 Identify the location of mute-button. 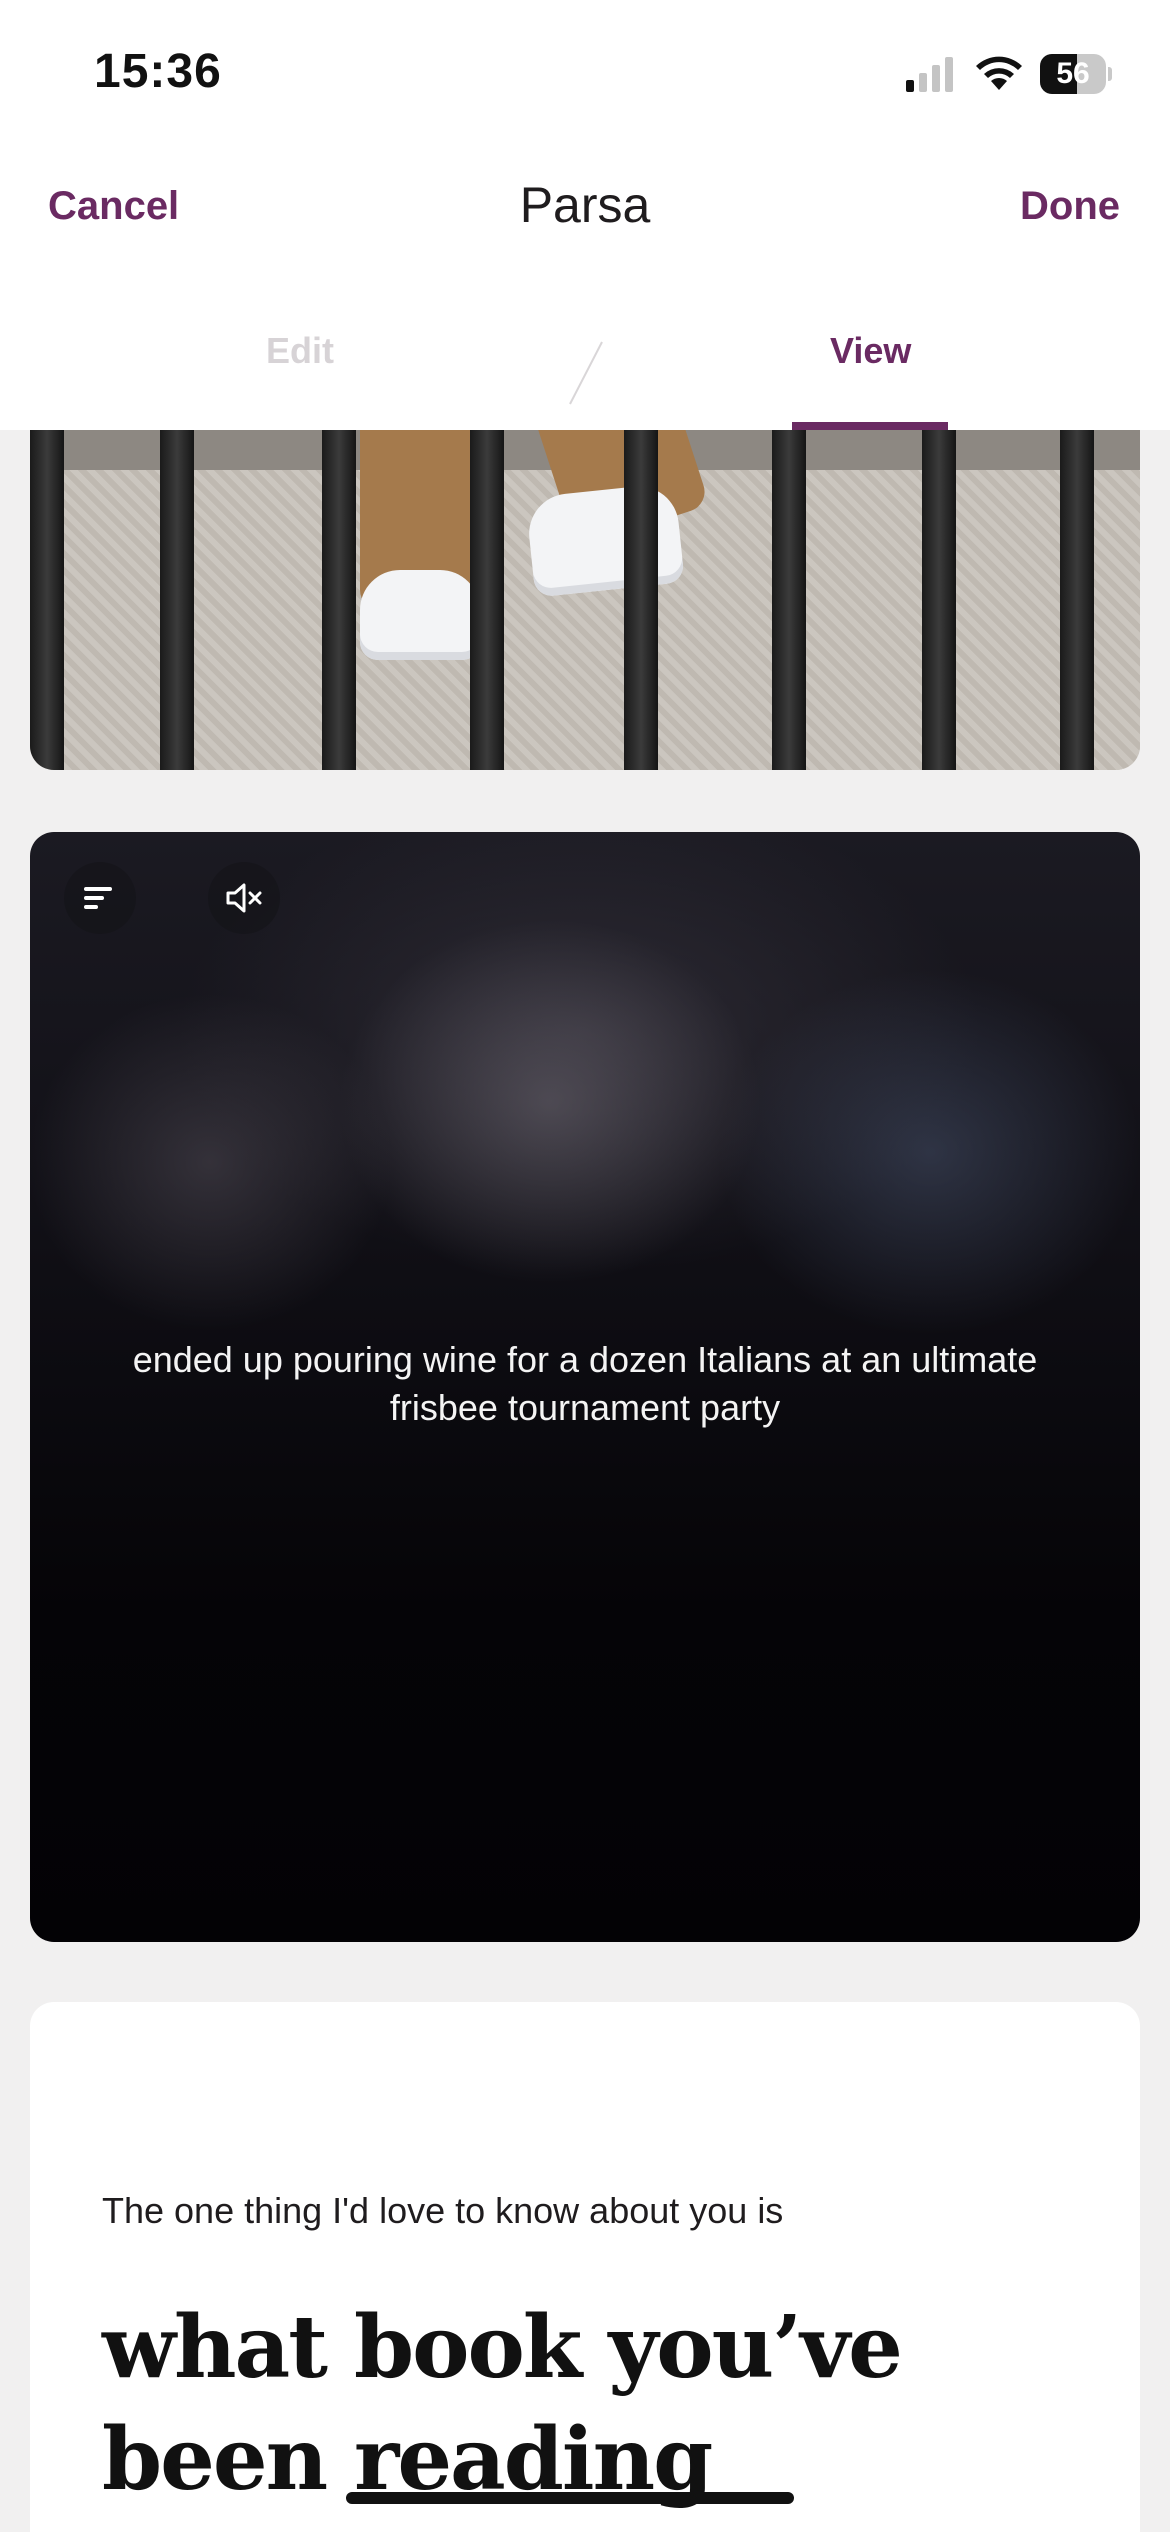
(244, 898).